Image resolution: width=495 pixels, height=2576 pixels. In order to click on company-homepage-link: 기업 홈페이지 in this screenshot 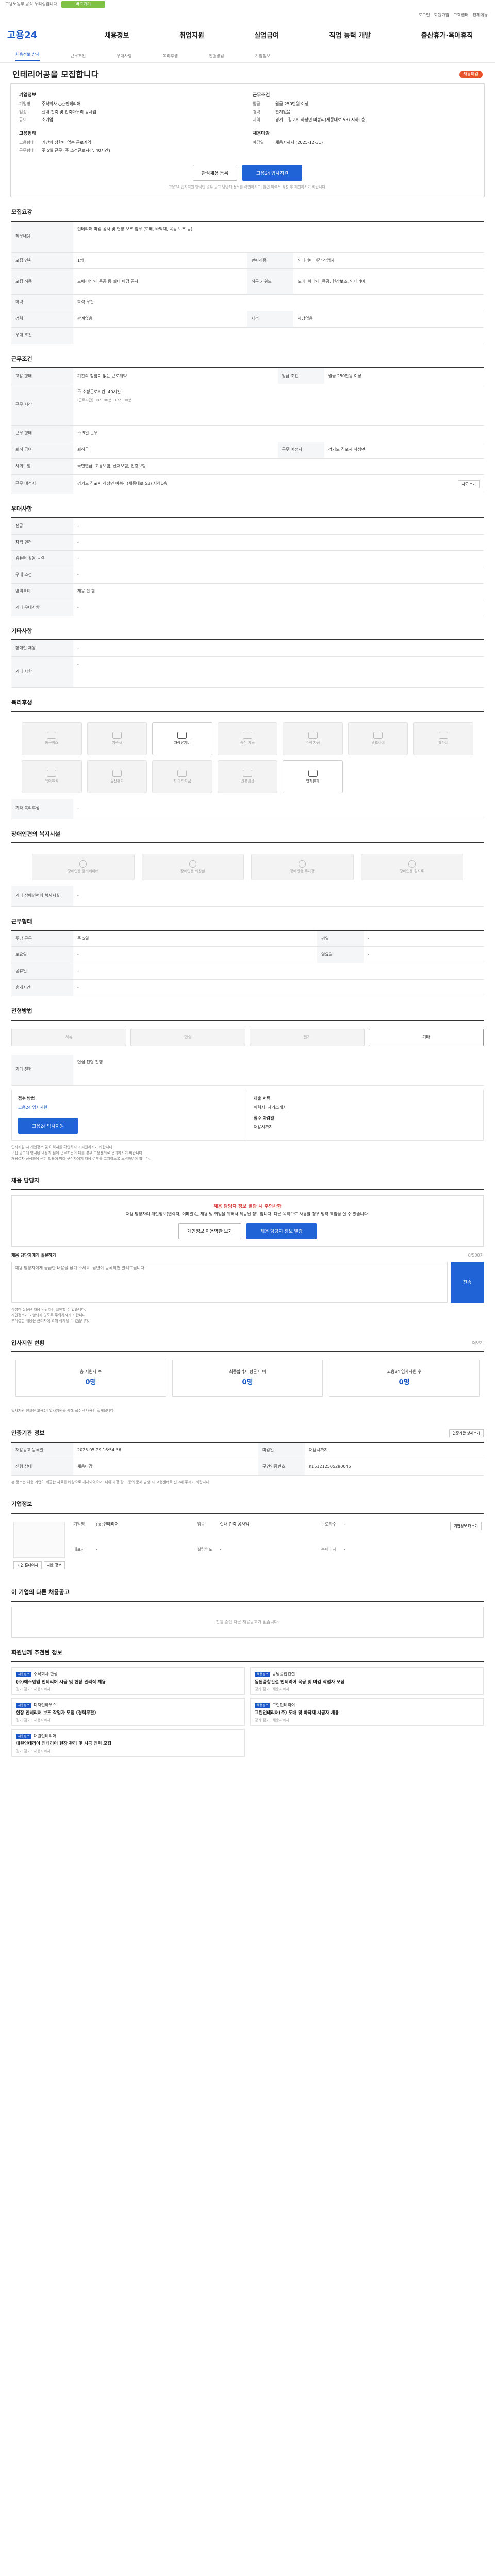, I will do `click(27, 1565)`.